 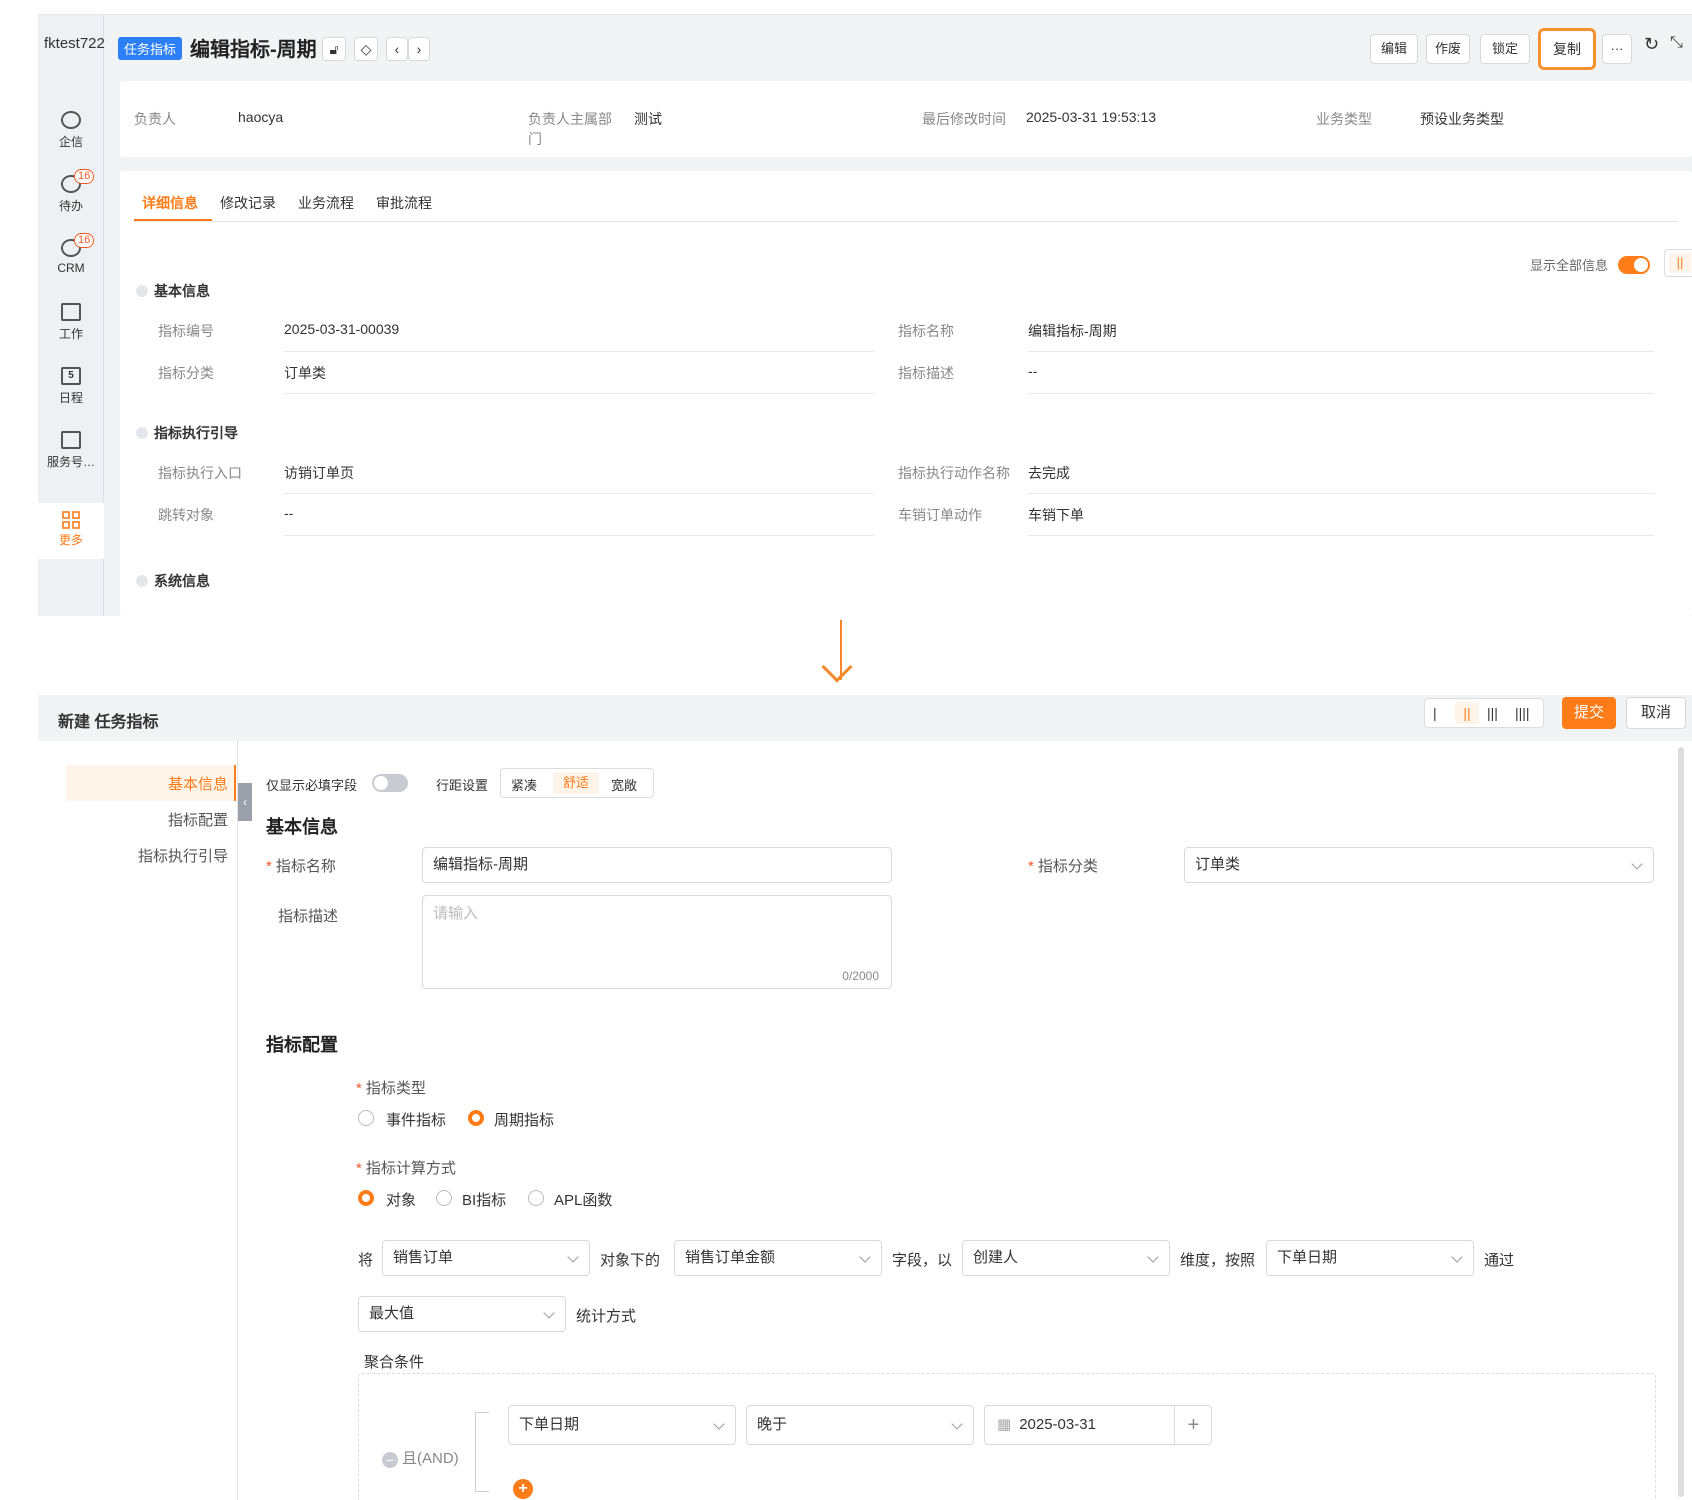 I want to click on form-scrollbar, so click(x=1681, y=1122).